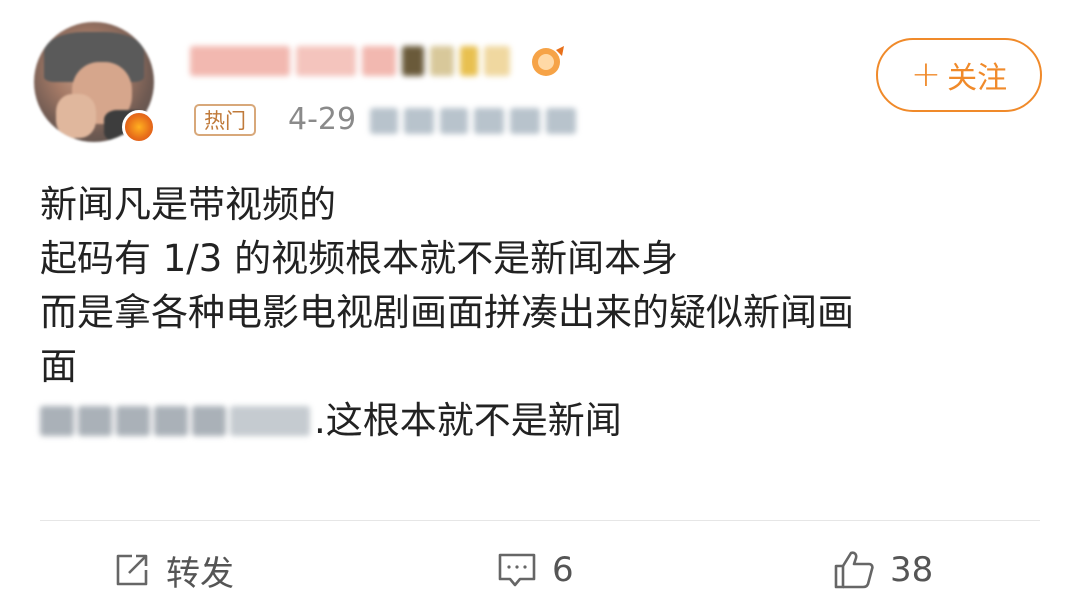  What do you see at coordinates (540, 520) in the screenshot?
I see `divider` at bounding box center [540, 520].